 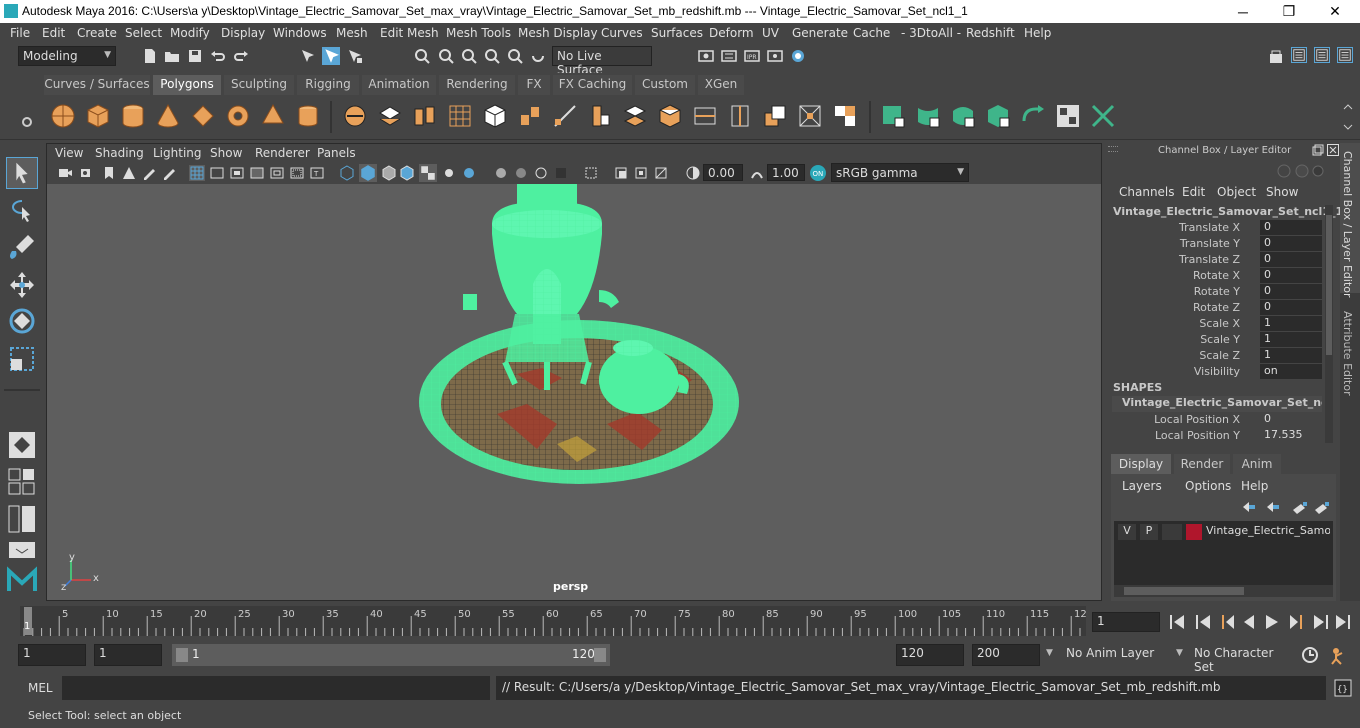 I want to click on shape-local-position-x: Local Position X 0, so click(x=1219, y=420).